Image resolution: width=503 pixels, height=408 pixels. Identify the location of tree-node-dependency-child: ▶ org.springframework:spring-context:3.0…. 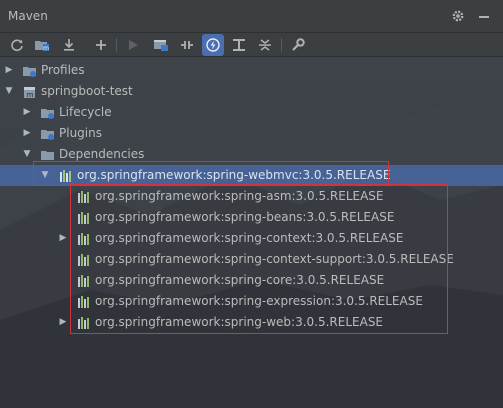
(251, 238).